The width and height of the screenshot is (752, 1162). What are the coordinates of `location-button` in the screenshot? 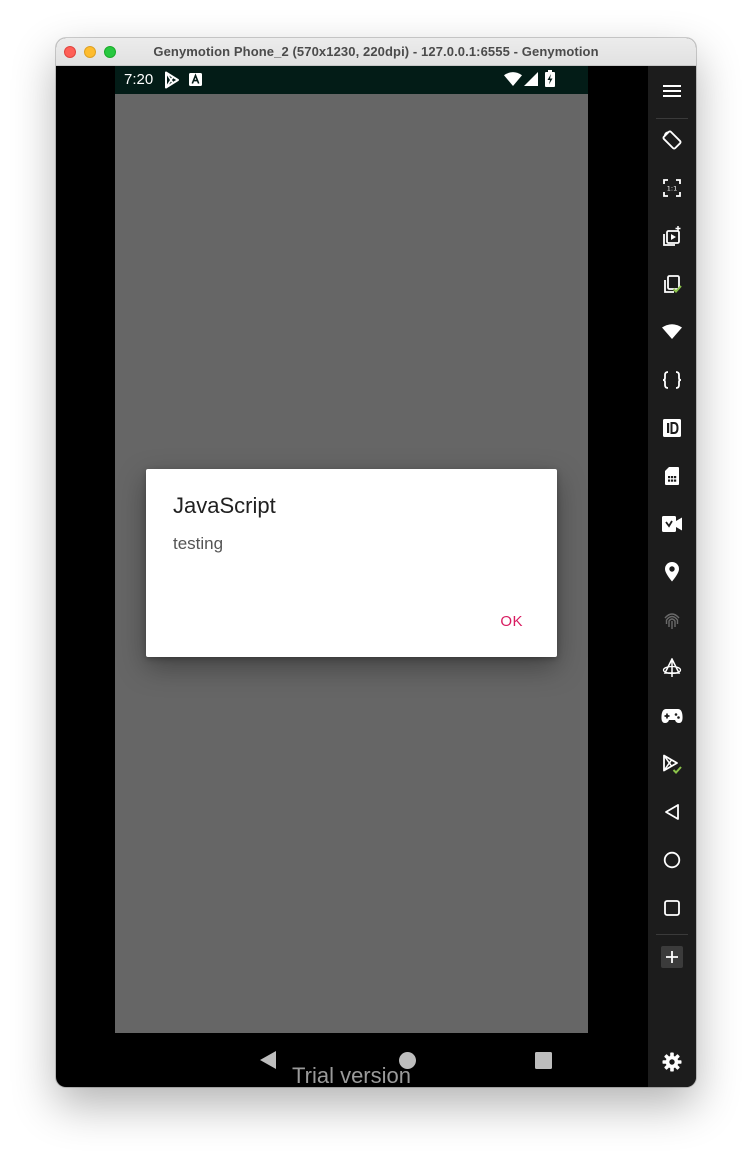 It's located at (672, 572).